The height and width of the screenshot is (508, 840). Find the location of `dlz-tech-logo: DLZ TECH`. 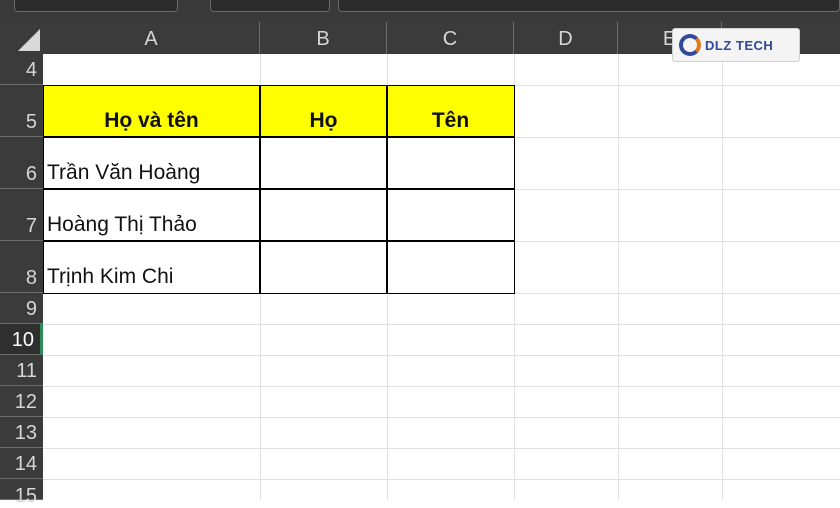

dlz-tech-logo: DLZ TECH is located at coordinates (736, 45).